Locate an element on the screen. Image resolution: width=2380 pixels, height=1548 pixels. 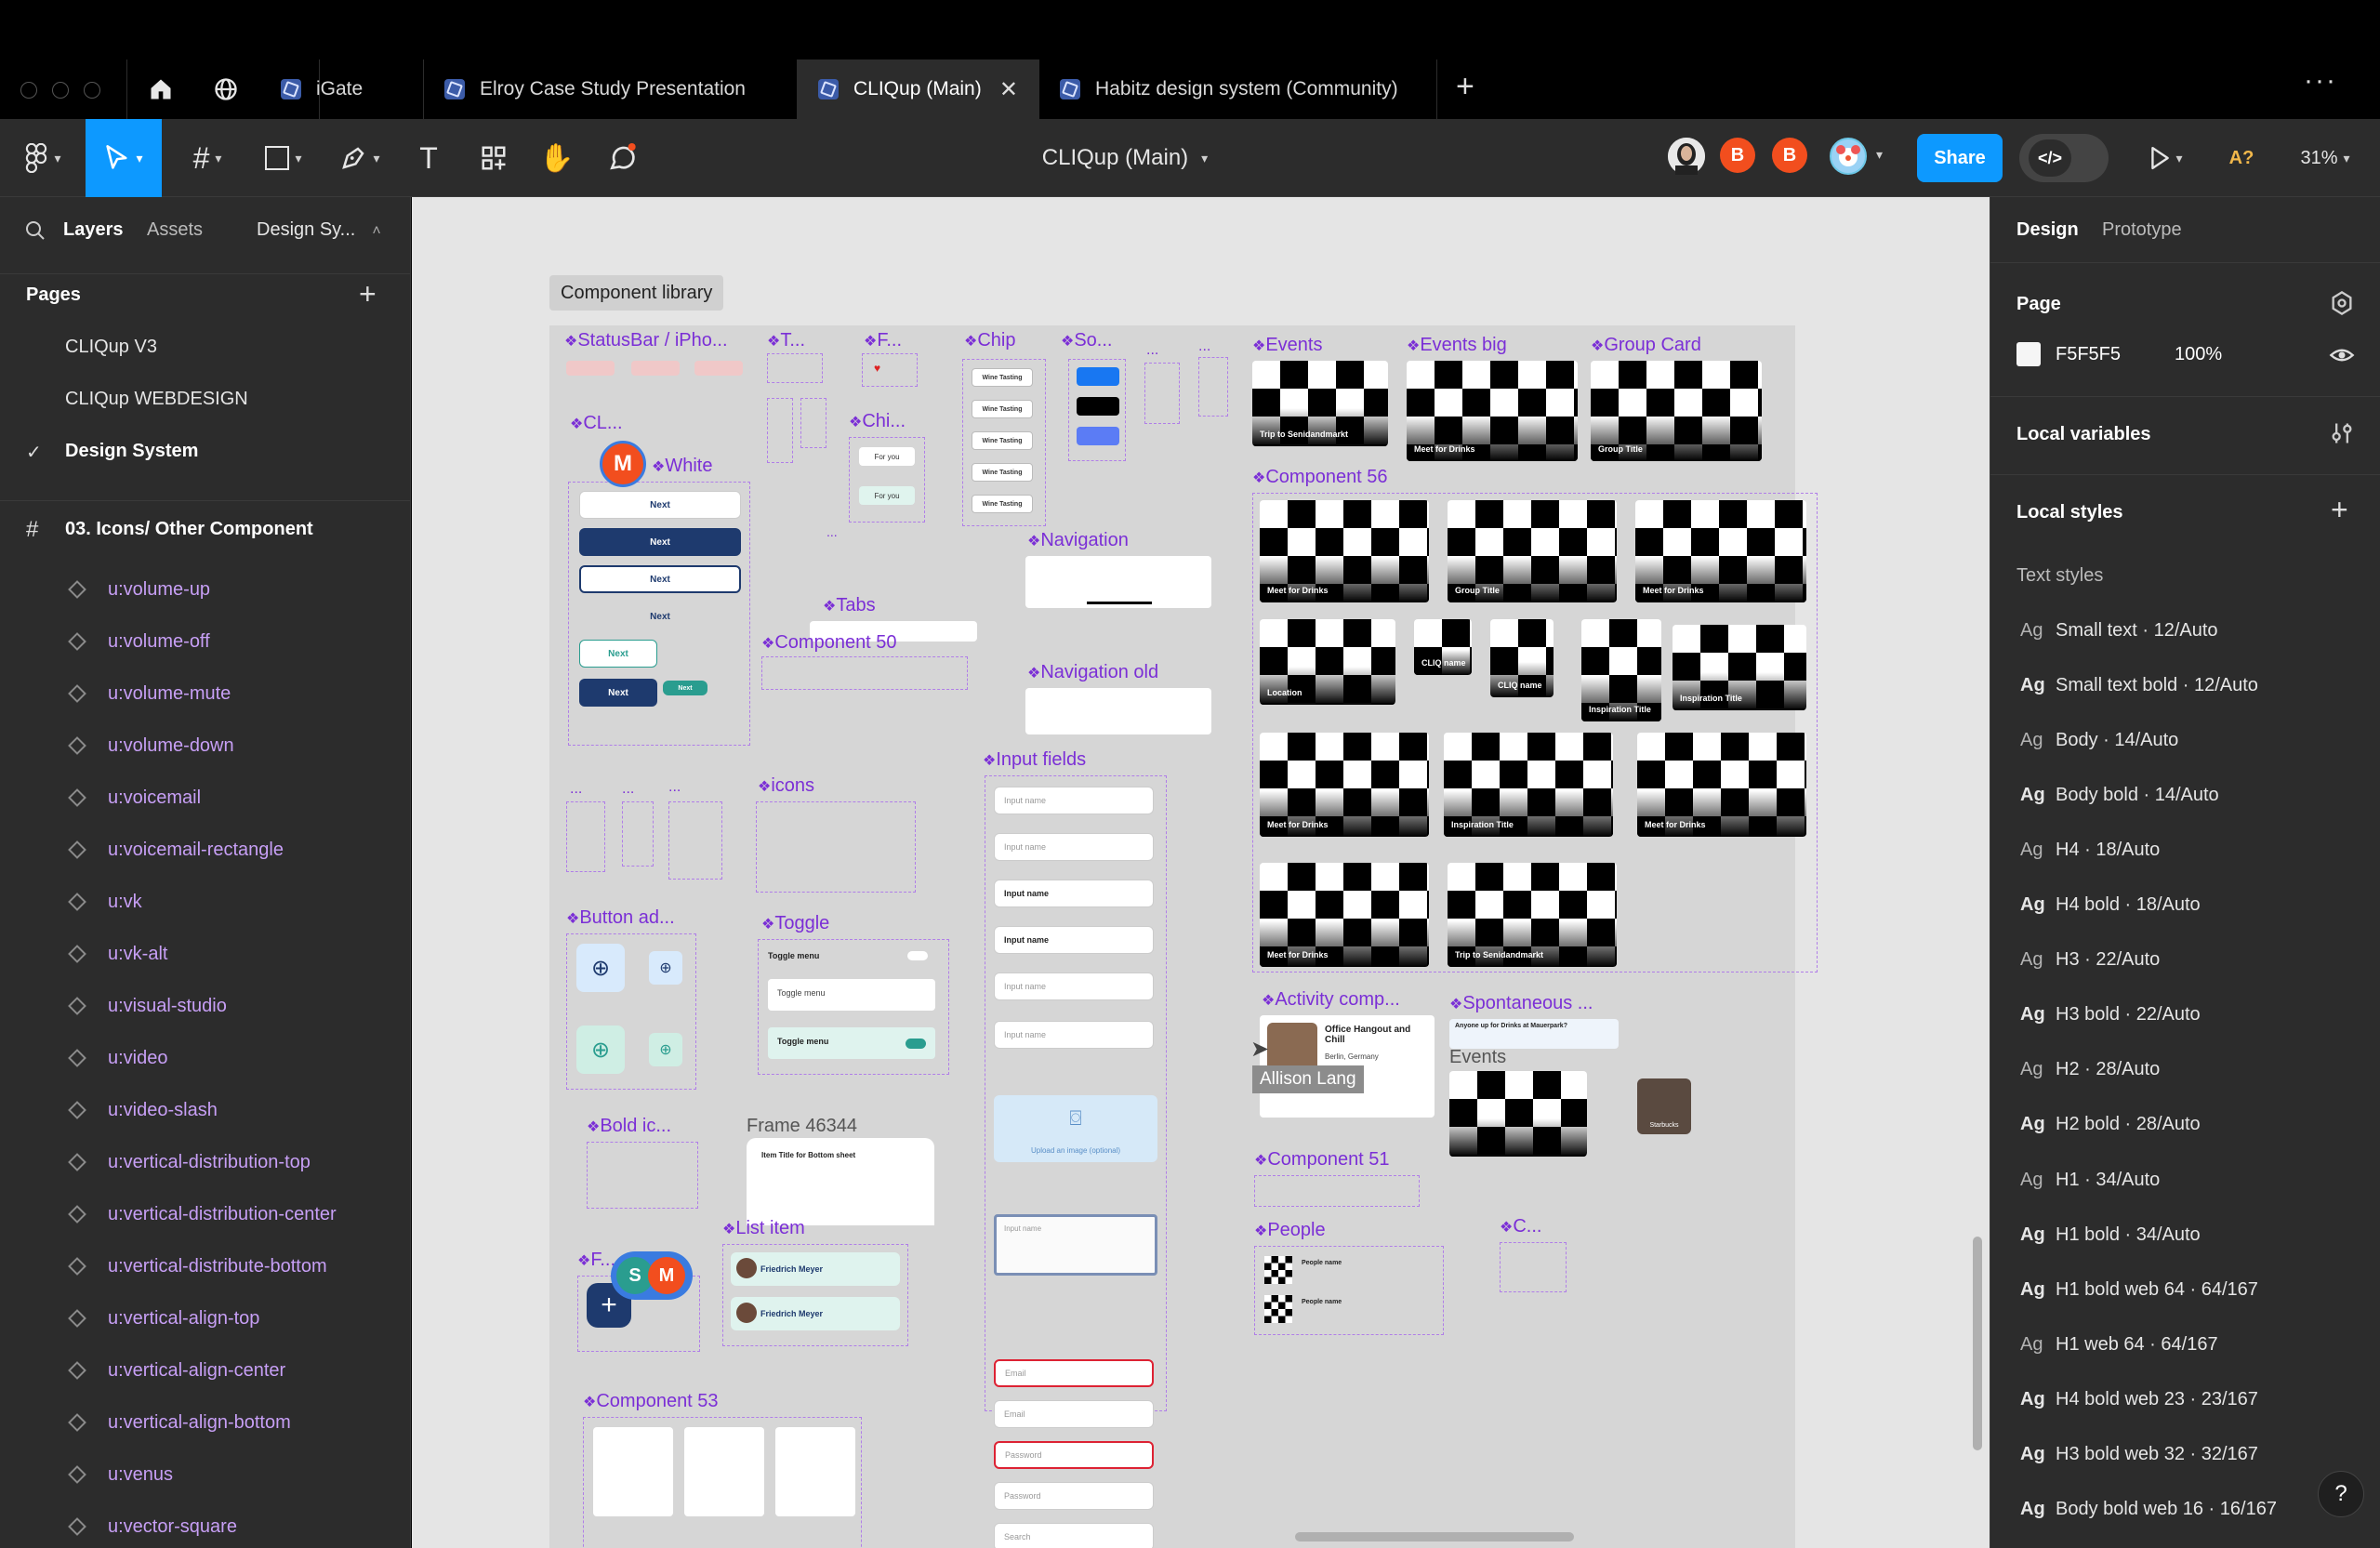
chevron-down-icon: ▾ is located at coordinates (1879, 155).